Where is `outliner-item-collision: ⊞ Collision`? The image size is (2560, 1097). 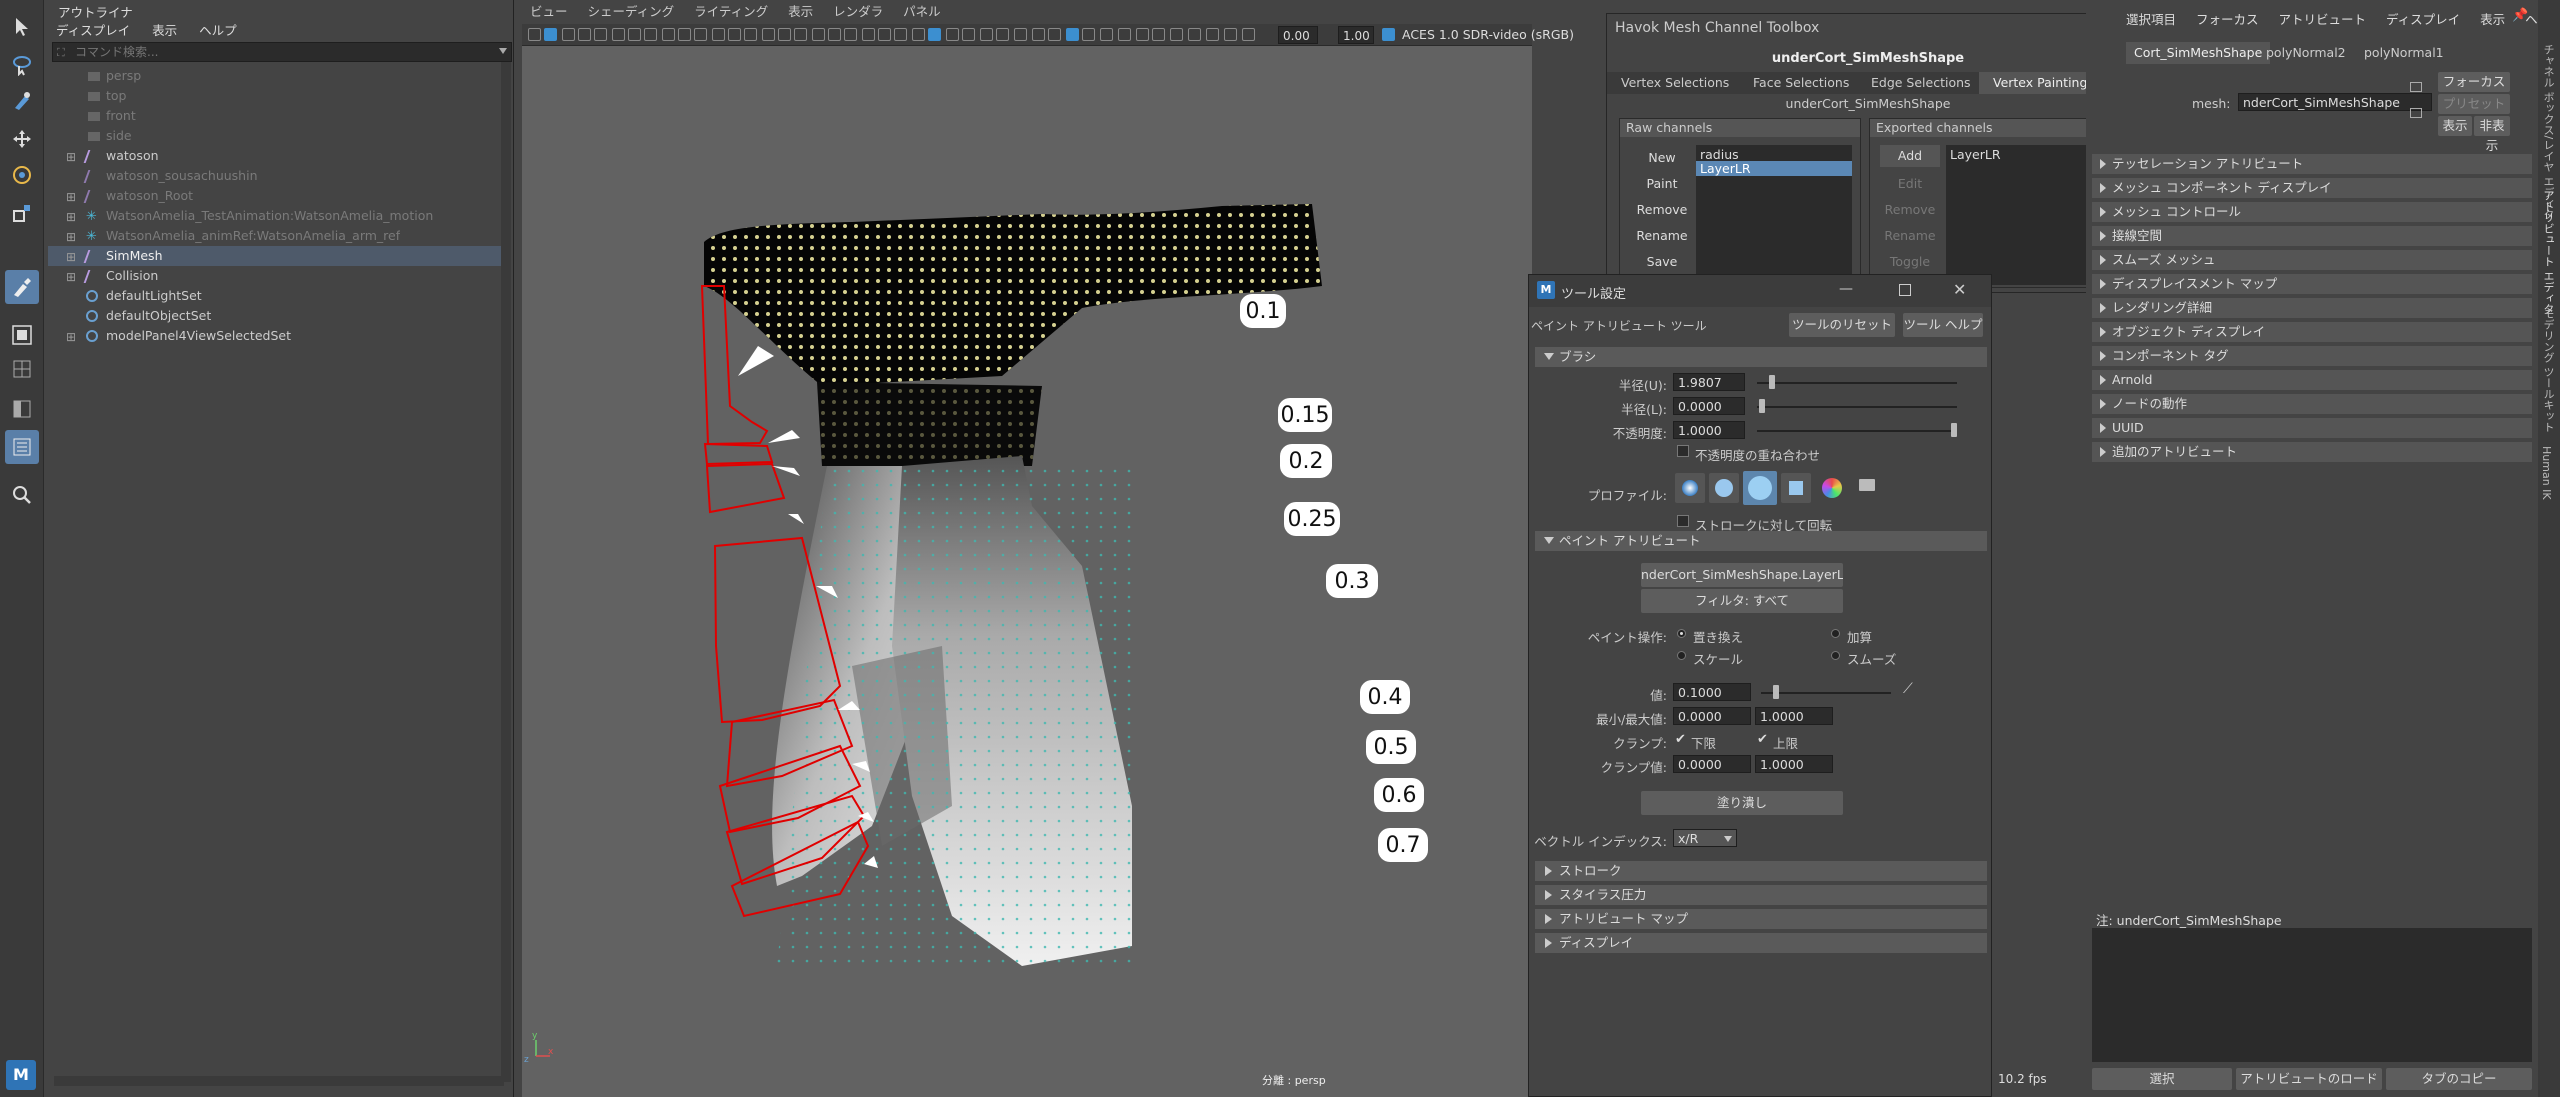
outliner-item-collision: ⊞ Collision is located at coordinates (278, 276).